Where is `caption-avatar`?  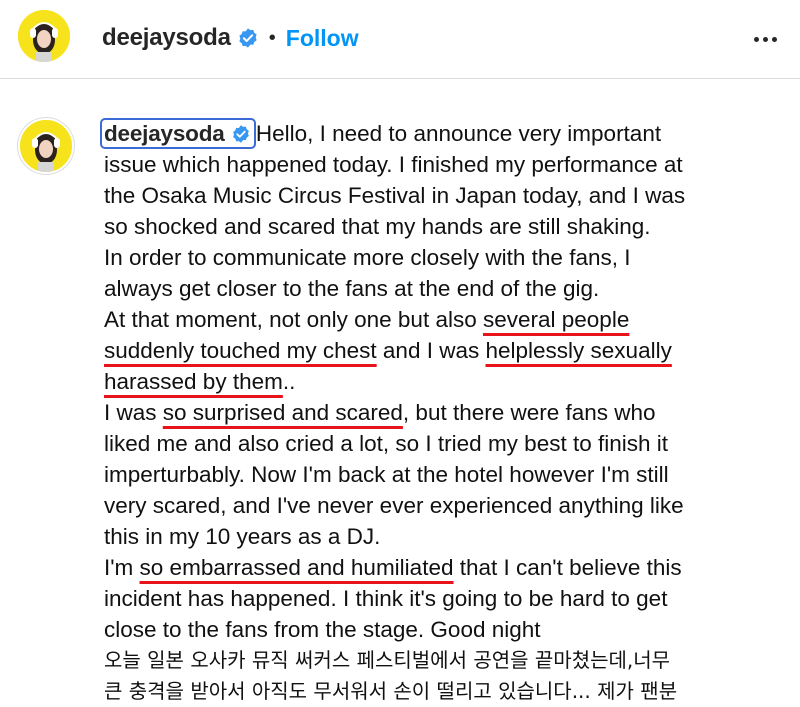
caption-avatar is located at coordinates (46, 146).